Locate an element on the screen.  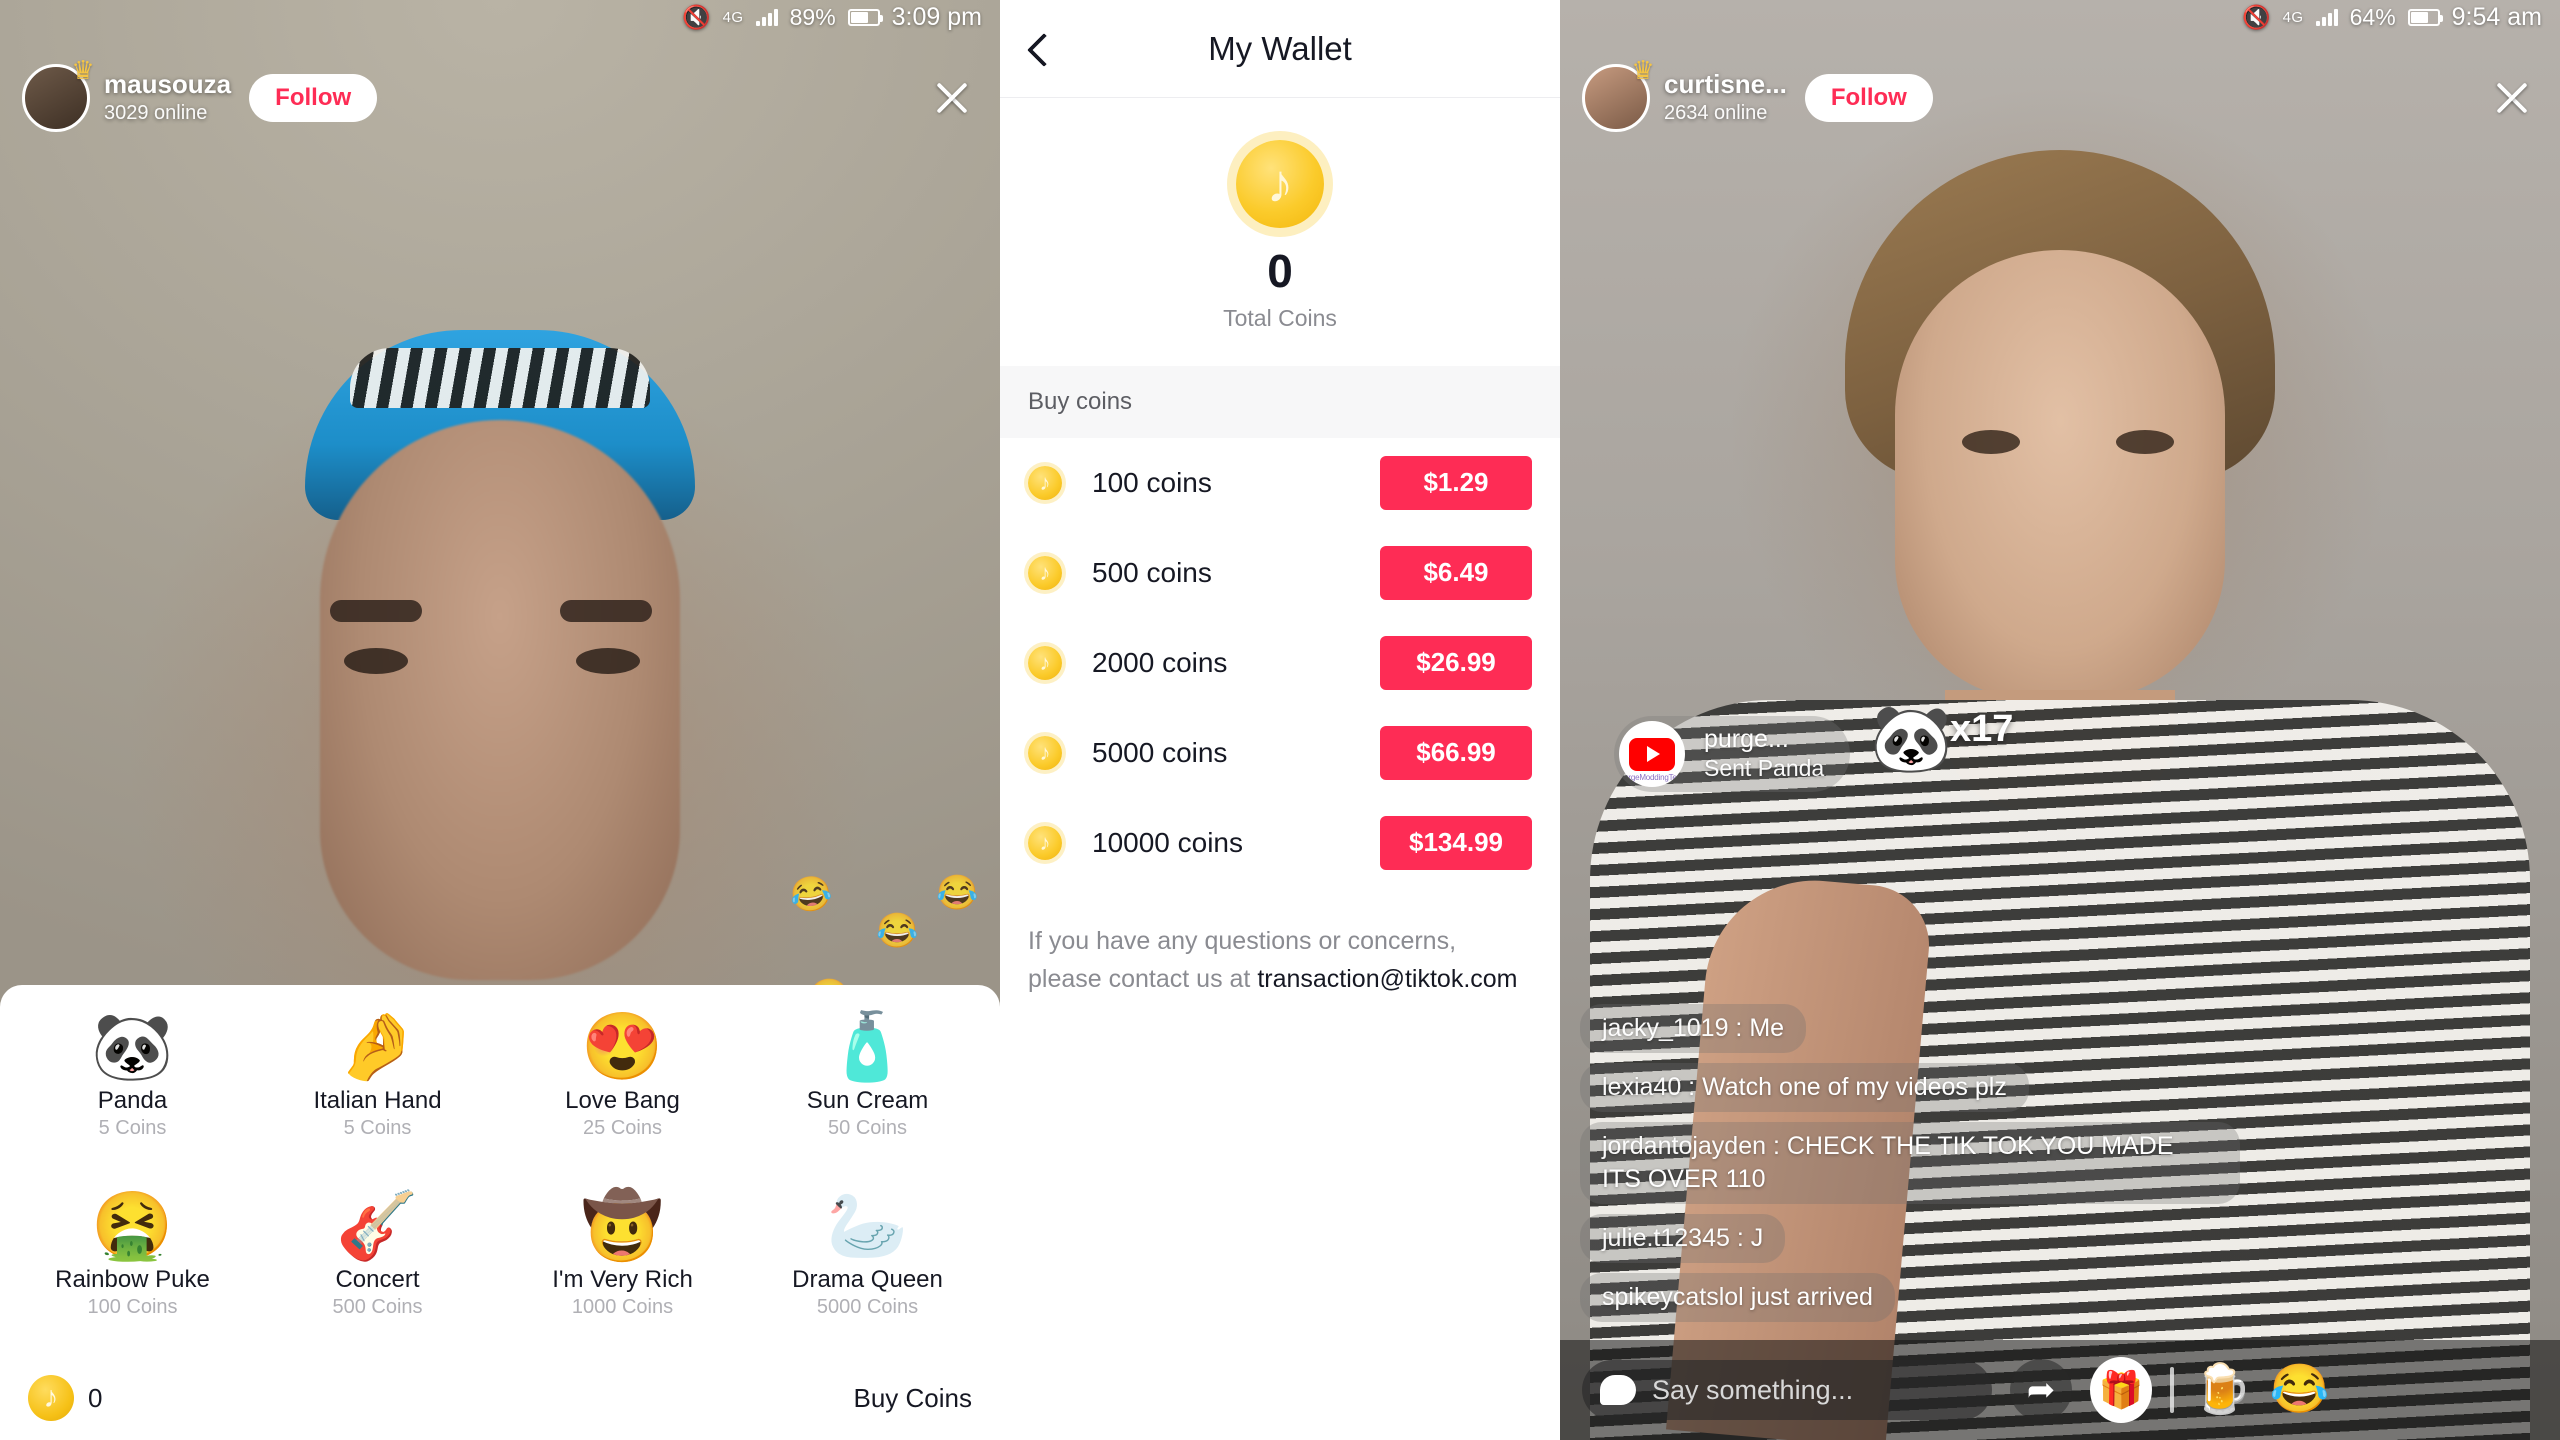
gift-item: 🤮 Rainbow Puke 100 Coins is located at coordinates (132, 1267).